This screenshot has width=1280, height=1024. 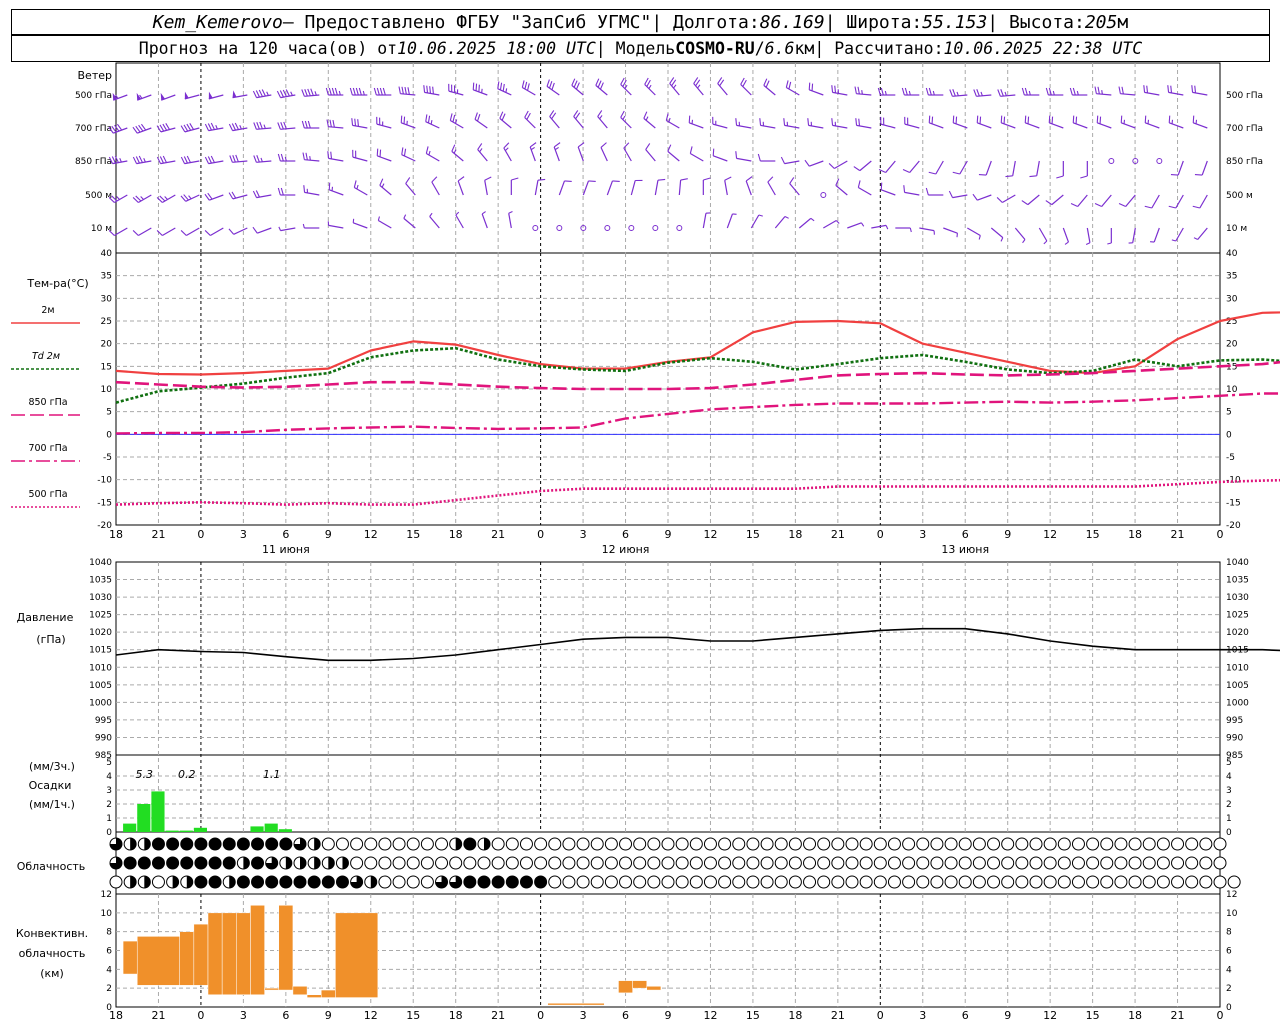 I want to click on prec-tick-left: 3, so click(x=109, y=791).